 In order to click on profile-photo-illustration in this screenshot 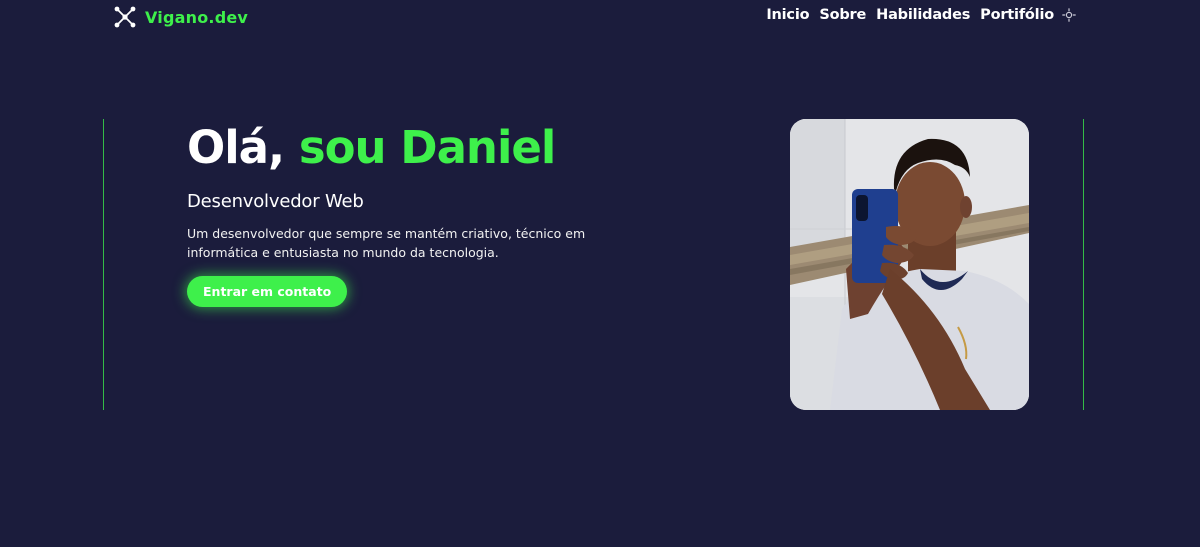, I will do `click(909, 264)`.